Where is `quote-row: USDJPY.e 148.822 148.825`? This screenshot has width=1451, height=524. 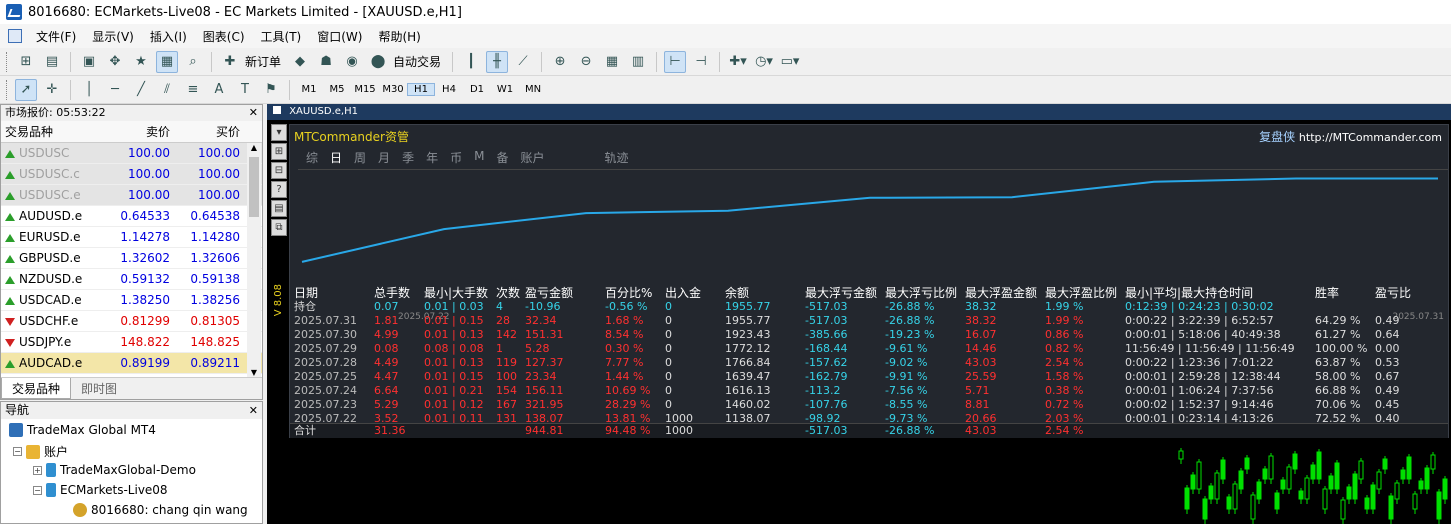
quote-row: USDJPY.e 148.822 148.825 is located at coordinates (131, 342).